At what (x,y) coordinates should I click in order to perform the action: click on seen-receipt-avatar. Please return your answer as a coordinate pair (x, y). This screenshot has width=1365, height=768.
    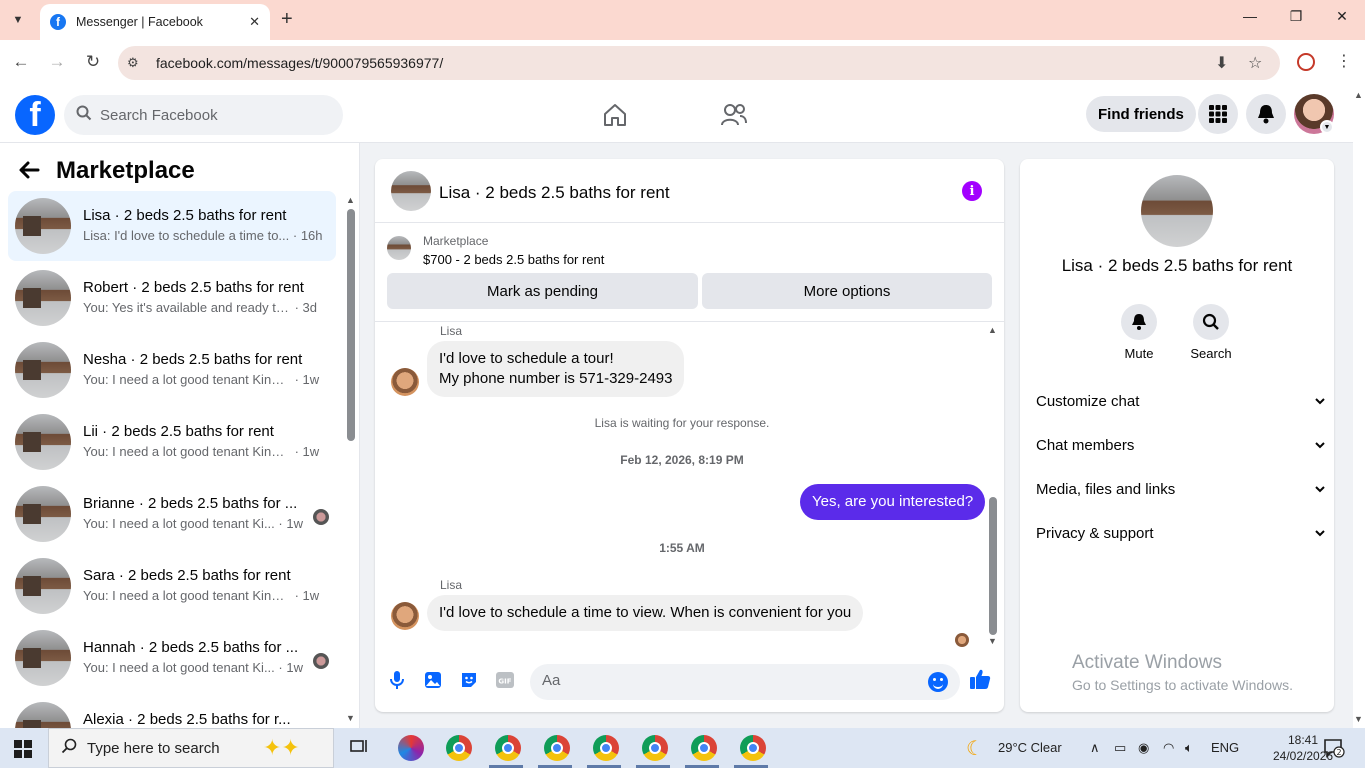
    Looking at the image, I should click on (962, 640).